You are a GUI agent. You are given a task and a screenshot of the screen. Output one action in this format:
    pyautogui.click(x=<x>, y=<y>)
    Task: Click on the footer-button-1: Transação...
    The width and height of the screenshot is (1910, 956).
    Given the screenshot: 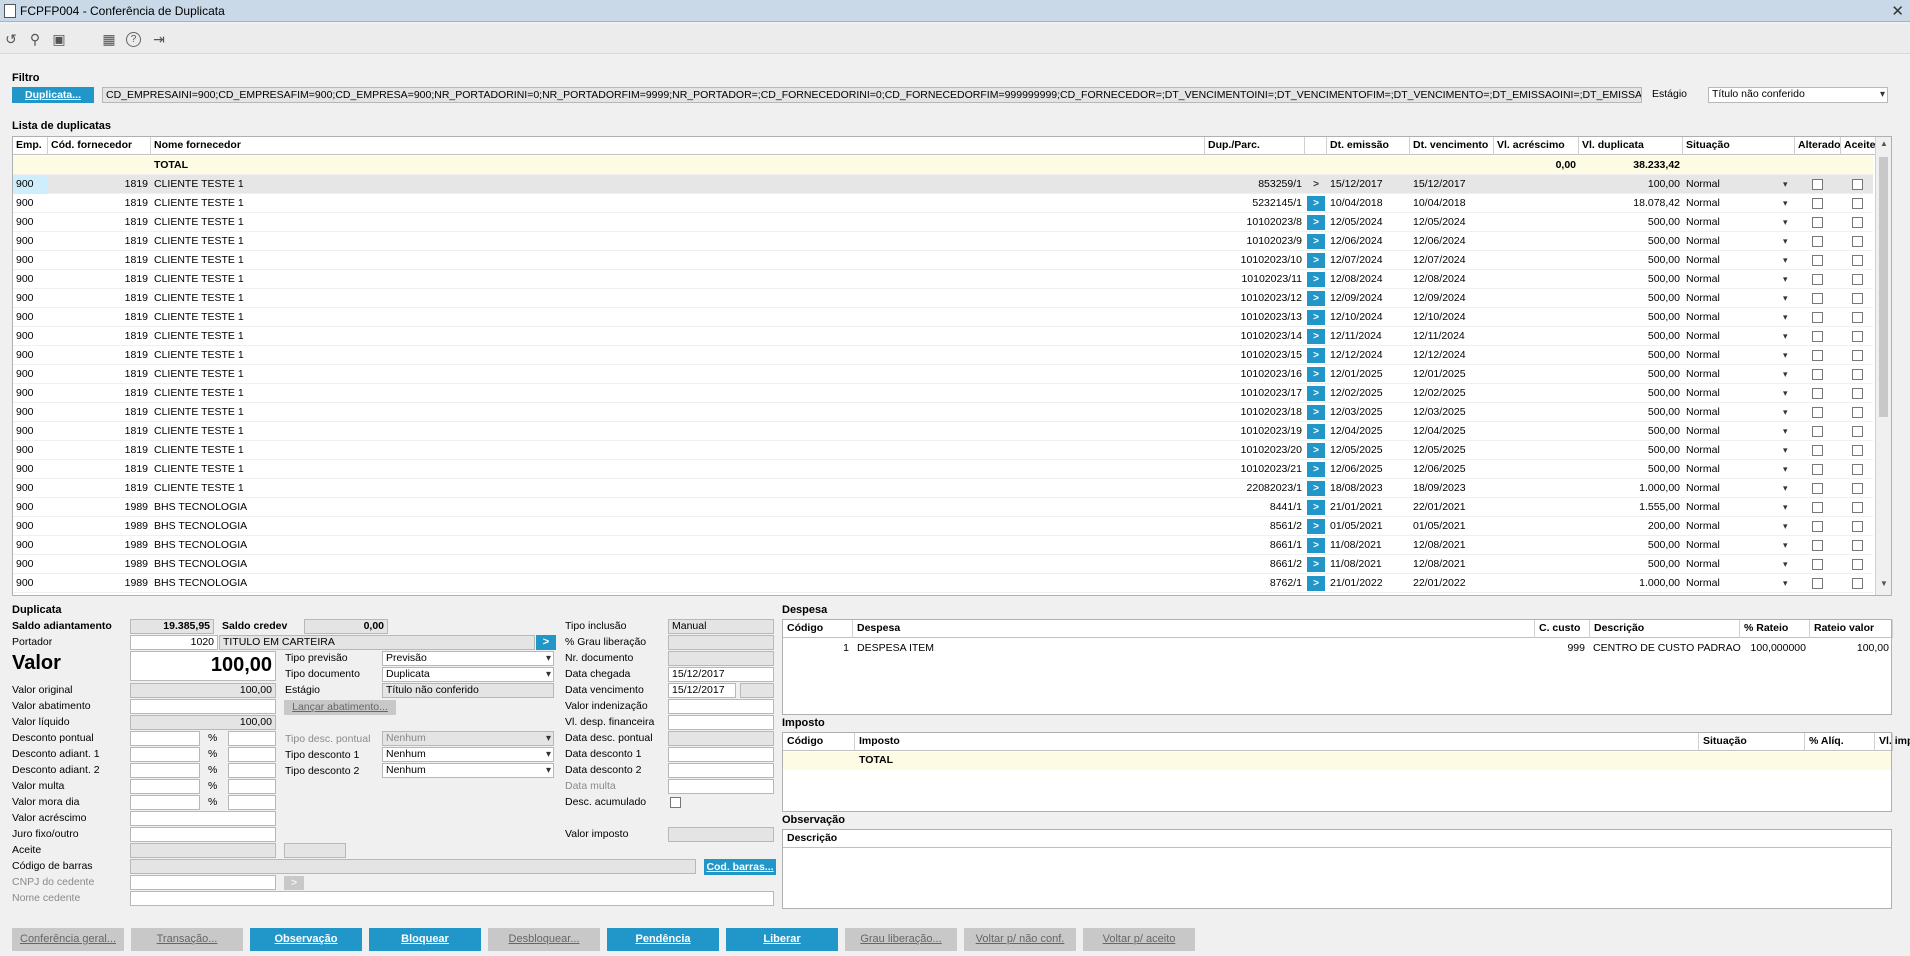 What is the action you would take?
    pyautogui.click(x=187, y=939)
    